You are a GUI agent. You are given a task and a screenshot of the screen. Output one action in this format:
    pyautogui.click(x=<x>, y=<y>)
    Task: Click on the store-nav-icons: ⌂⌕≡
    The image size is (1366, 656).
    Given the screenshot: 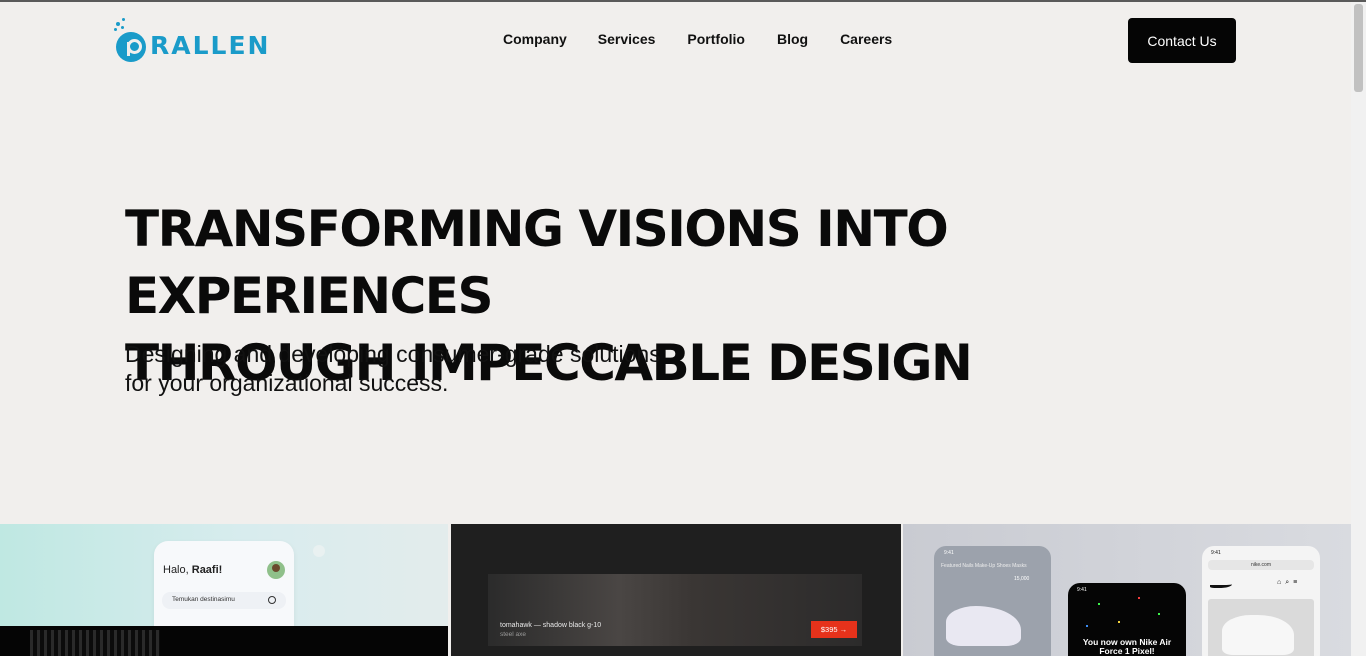 What is the action you would take?
    pyautogui.click(x=1289, y=582)
    